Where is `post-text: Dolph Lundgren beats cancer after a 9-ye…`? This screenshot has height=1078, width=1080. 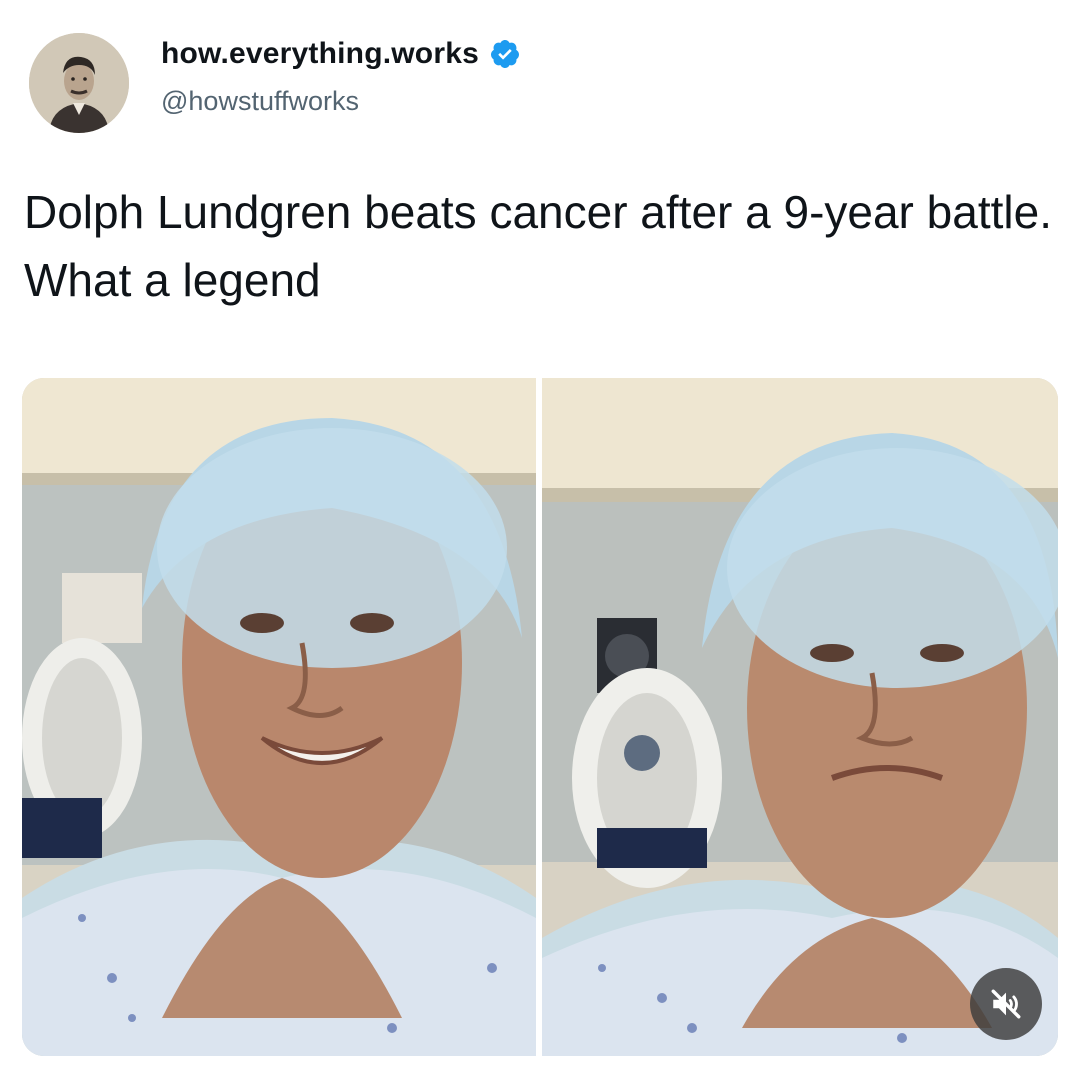 post-text: Dolph Lundgren beats cancer after a 9-ye… is located at coordinates (538, 246).